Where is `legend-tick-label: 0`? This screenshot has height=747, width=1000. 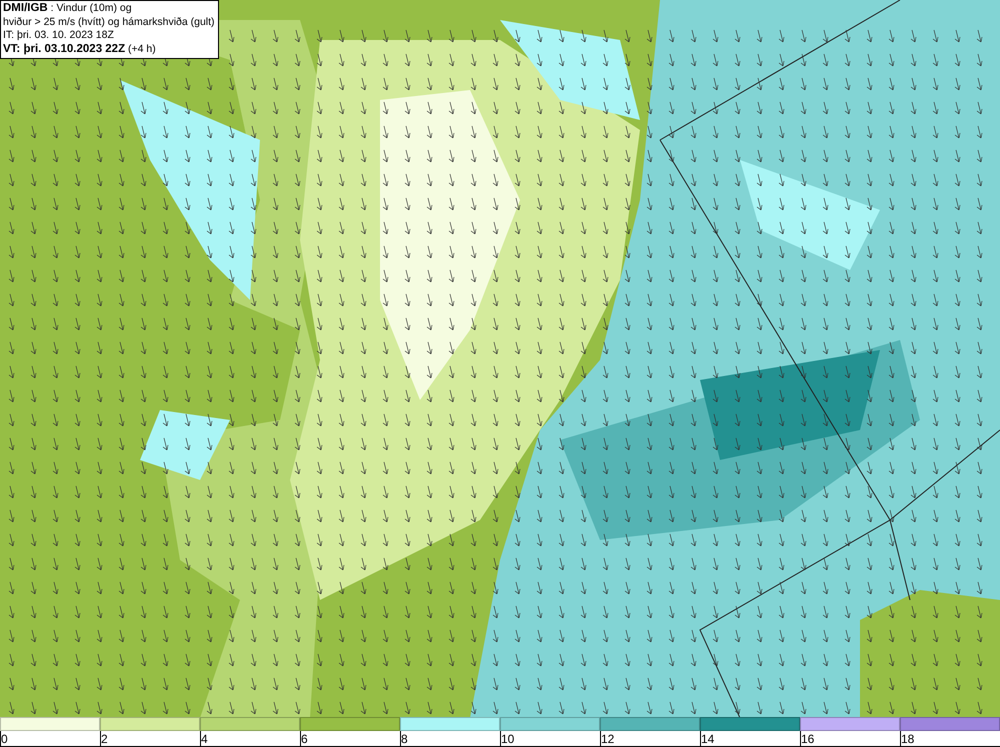 legend-tick-label: 0 is located at coordinates (4, 739).